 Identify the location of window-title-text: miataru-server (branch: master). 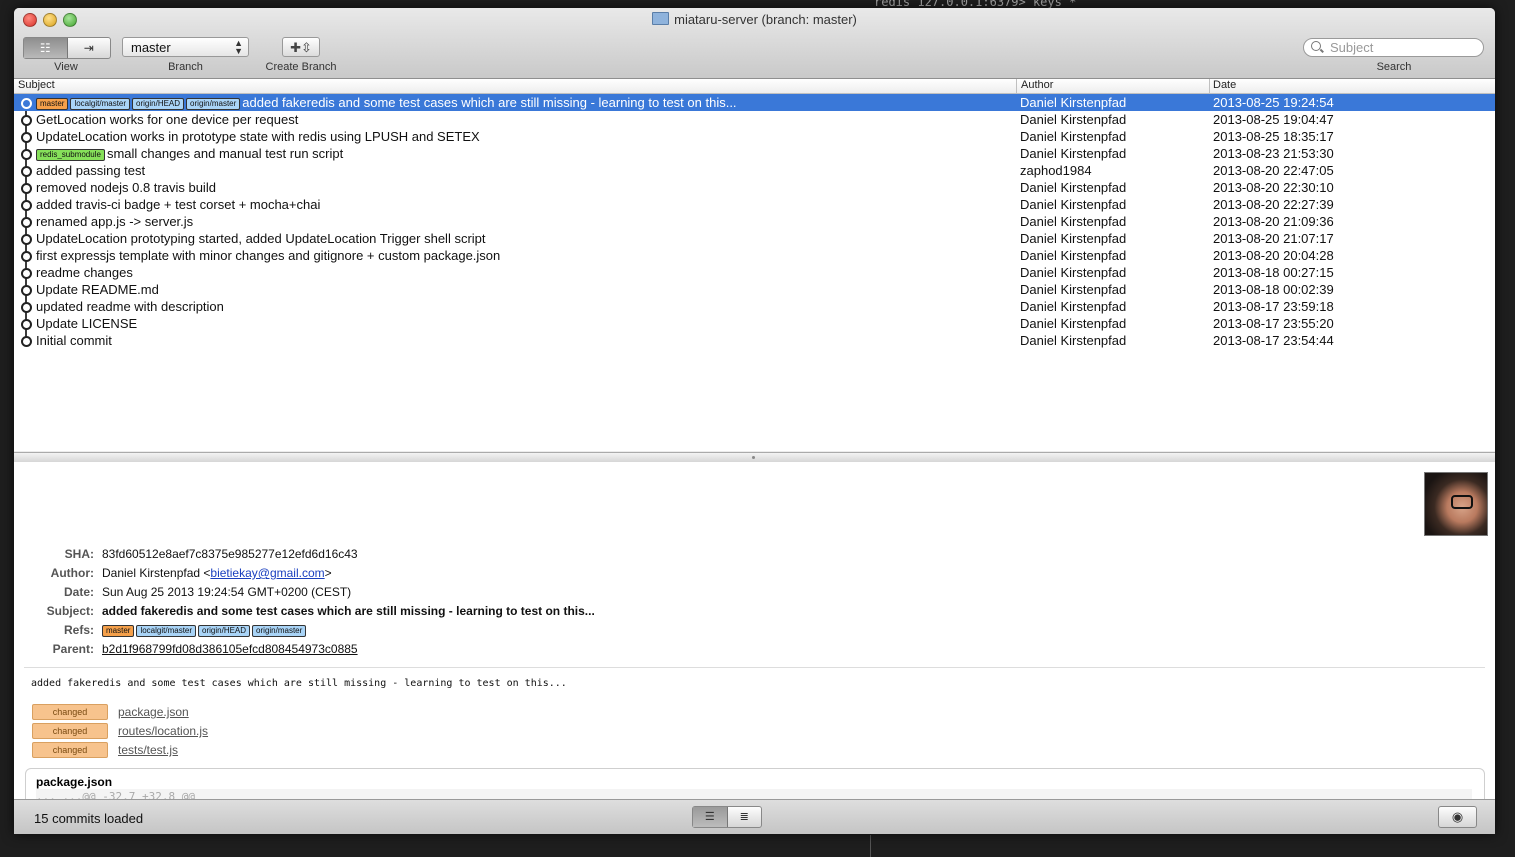
(765, 19).